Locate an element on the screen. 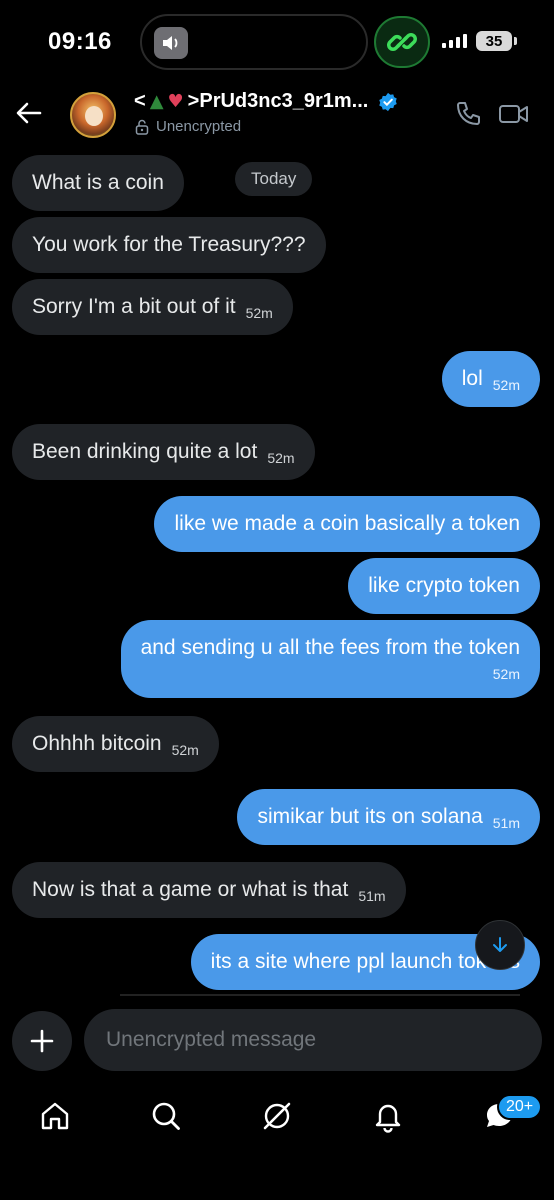 The width and height of the screenshot is (554, 1200). tree-emoji-icon: ▲ is located at coordinates (156, 101).